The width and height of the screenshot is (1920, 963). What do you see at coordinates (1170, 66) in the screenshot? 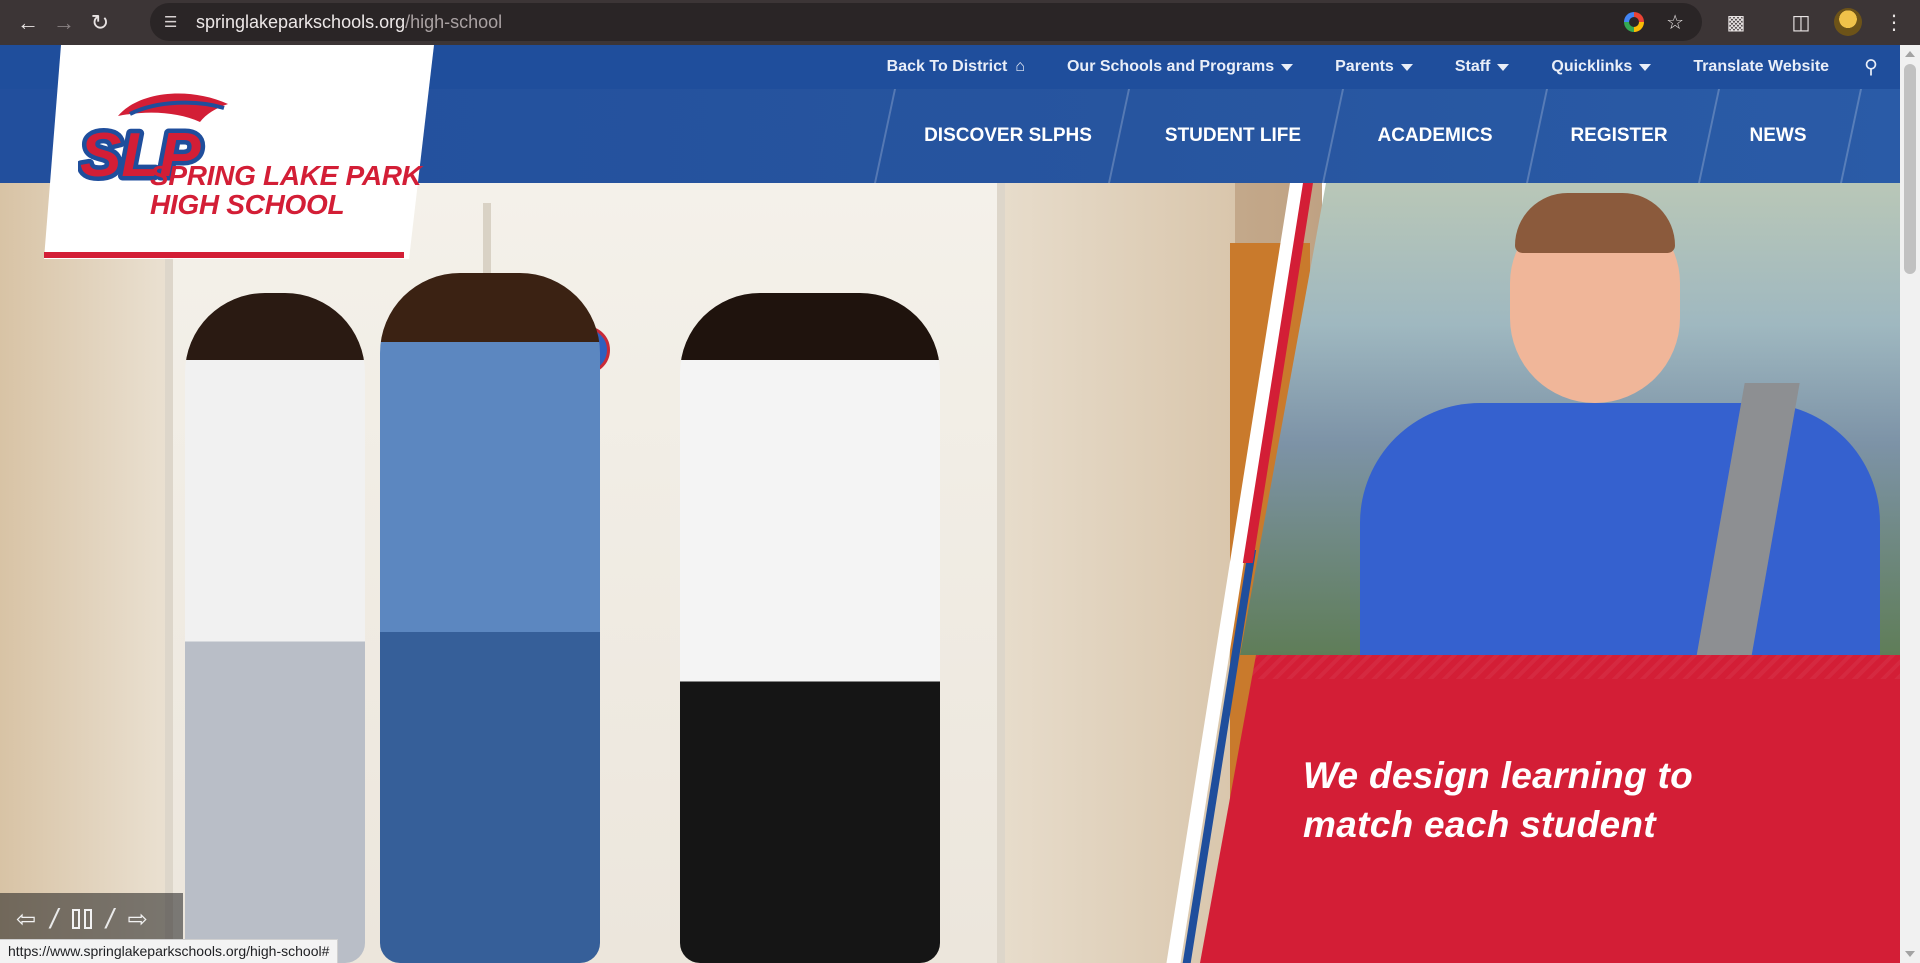
I see `schools-programs-label: Our Schools and Programs` at bounding box center [1170, 66].